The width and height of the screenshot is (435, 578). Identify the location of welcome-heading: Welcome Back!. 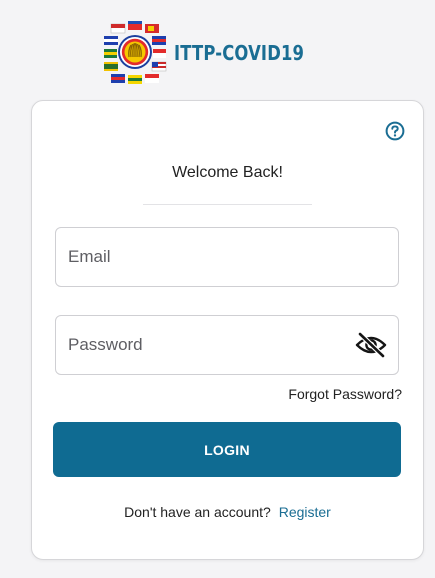
(227, 172).